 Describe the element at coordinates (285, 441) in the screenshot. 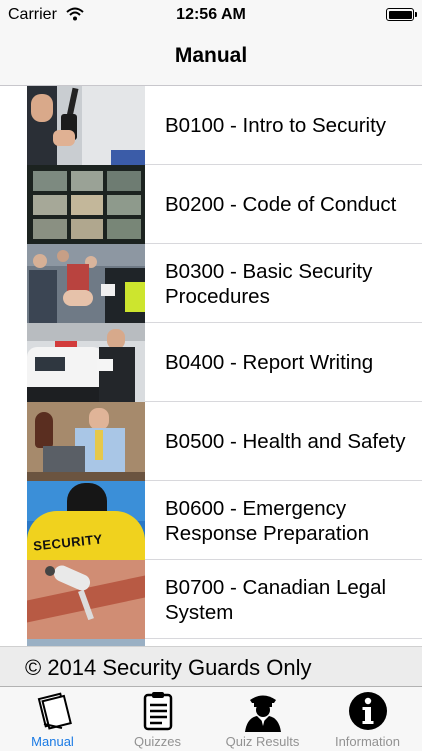

I see `list-item-label: B0500 - Health and Safety` at that location.